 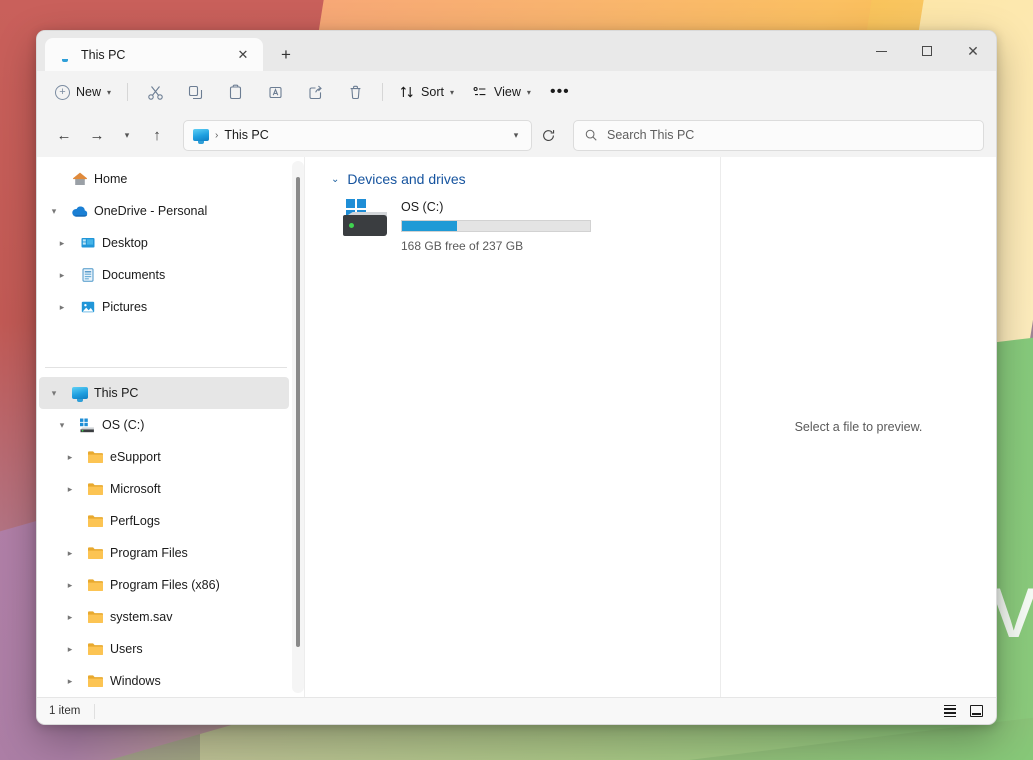 What do you see at coordinates (548, 135) in the screenshot?
I see `refresh-button` at bounding box center [548, 135].